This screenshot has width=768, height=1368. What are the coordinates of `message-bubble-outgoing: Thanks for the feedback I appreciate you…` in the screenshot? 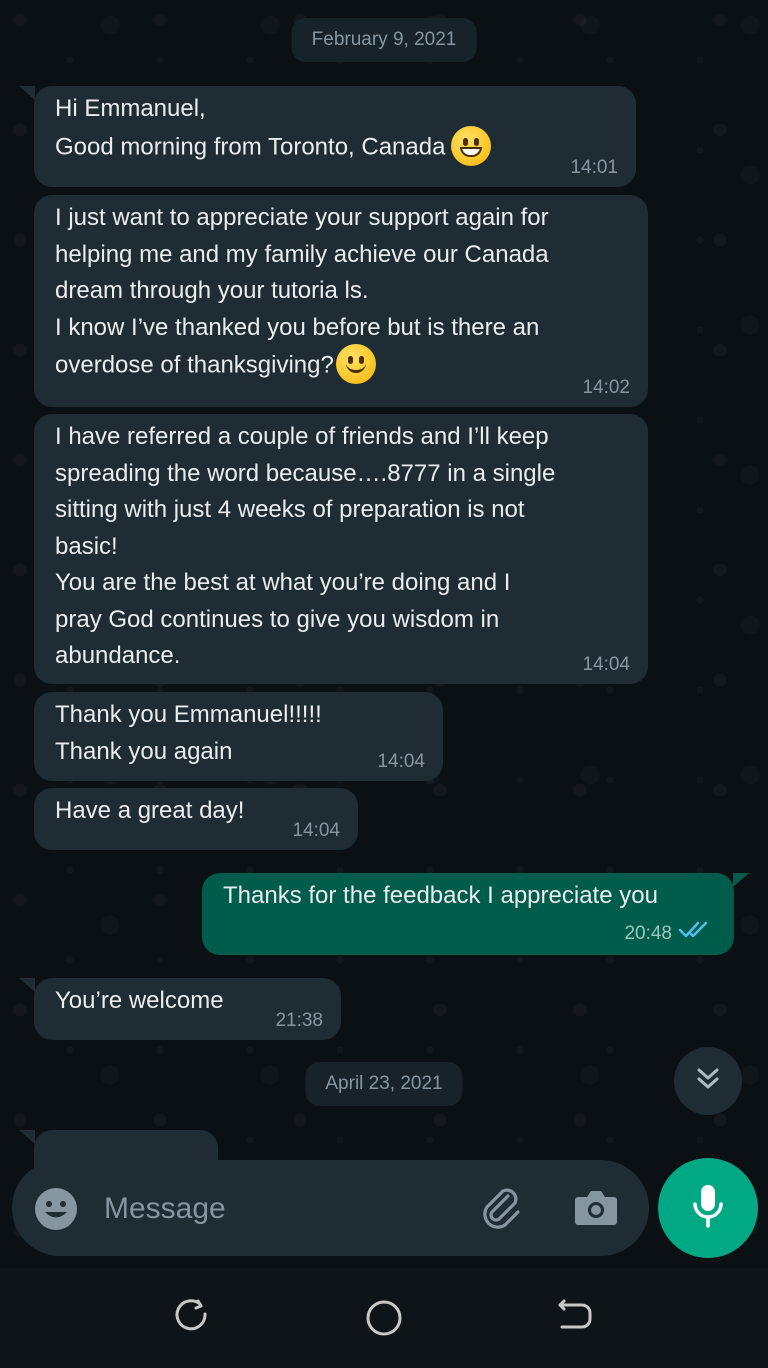 It's located at (468, 914).